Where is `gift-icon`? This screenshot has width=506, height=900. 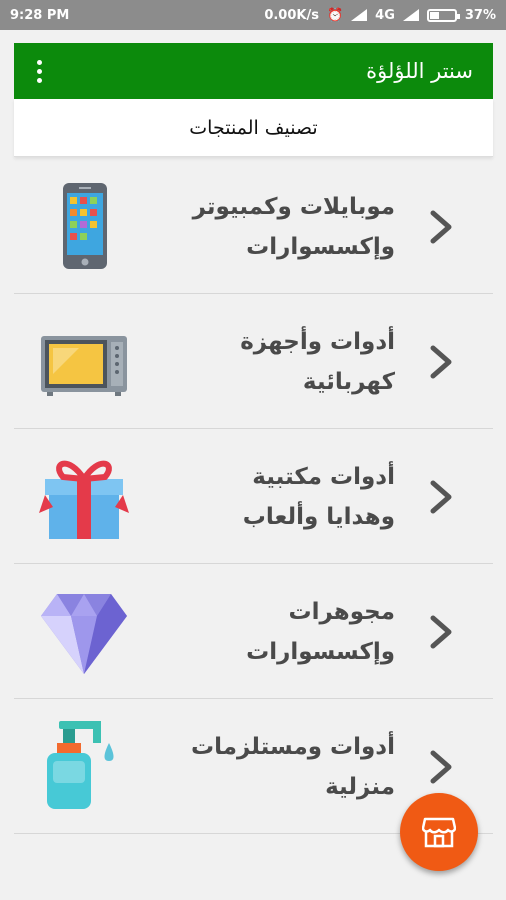 gift-icon is located at coordinates (84, 499).